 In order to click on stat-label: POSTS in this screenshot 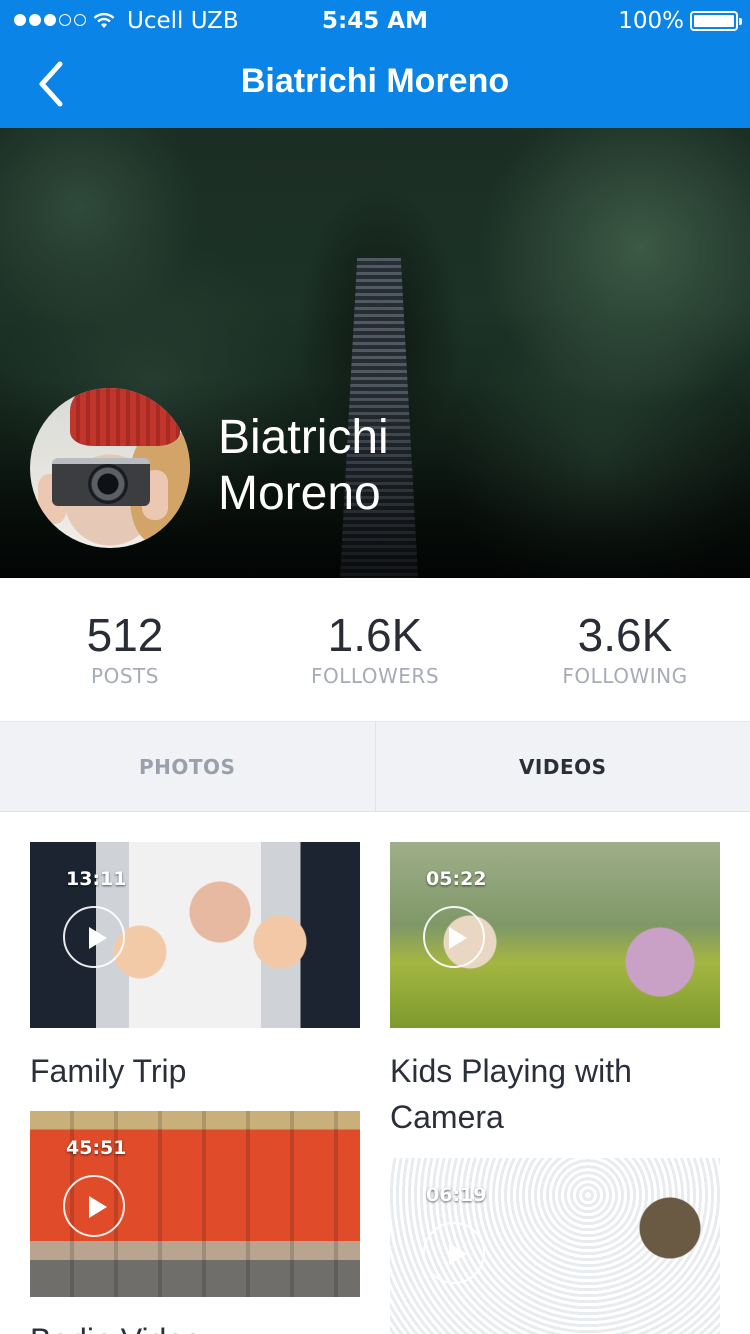, I will do `click(125, 676)`.